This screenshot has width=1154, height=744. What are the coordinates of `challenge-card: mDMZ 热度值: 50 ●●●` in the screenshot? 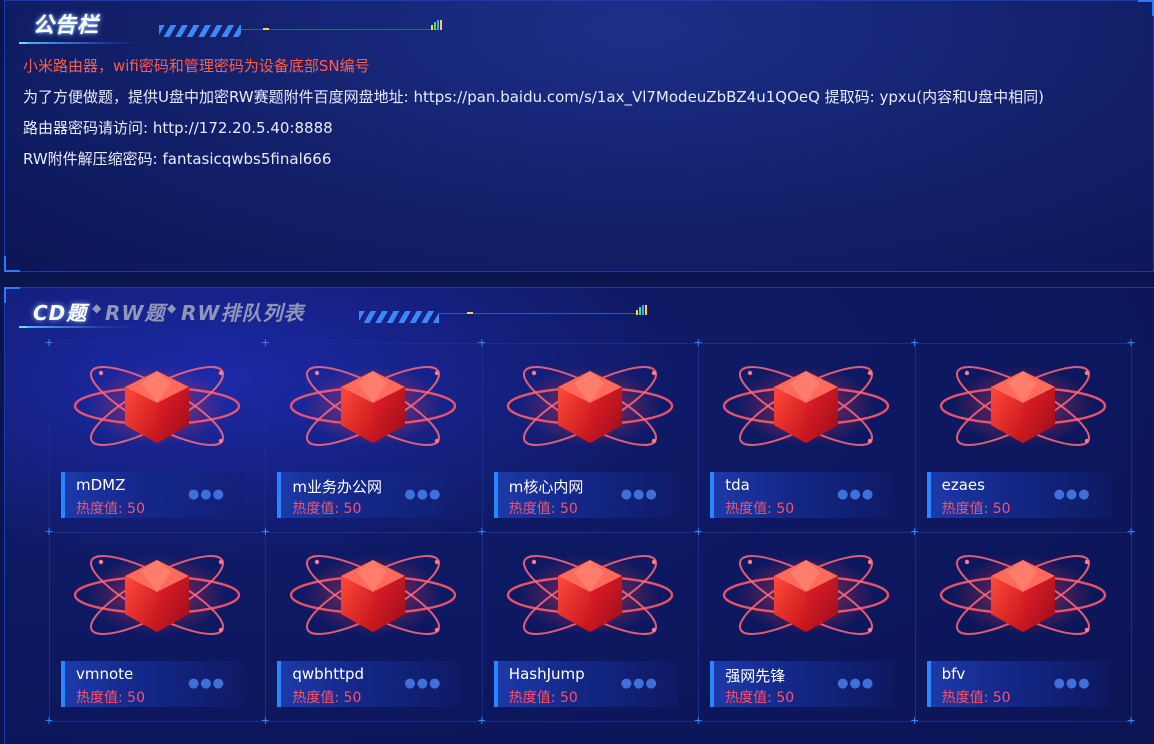 It's located at (157, 437).